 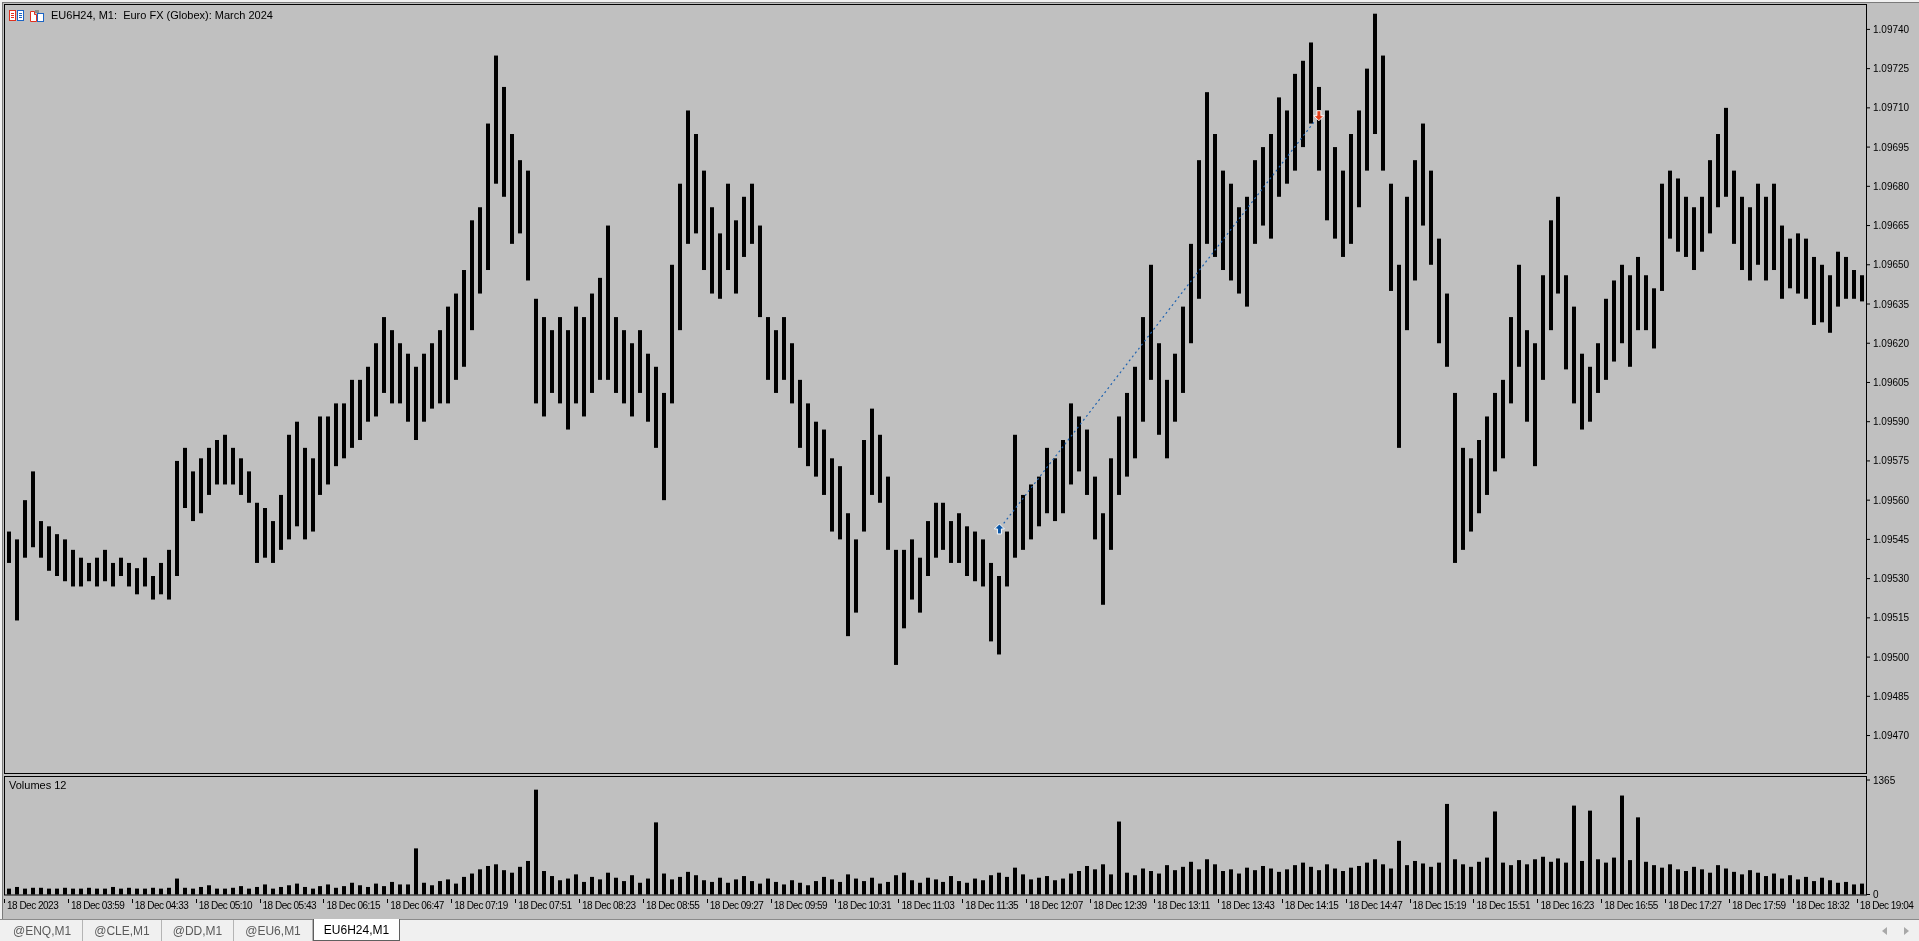 What do you see at coordinates (1891, 461) in the screenshot?
I see `price-axis-label: 1.09575` at bounding box center [1891, 461].